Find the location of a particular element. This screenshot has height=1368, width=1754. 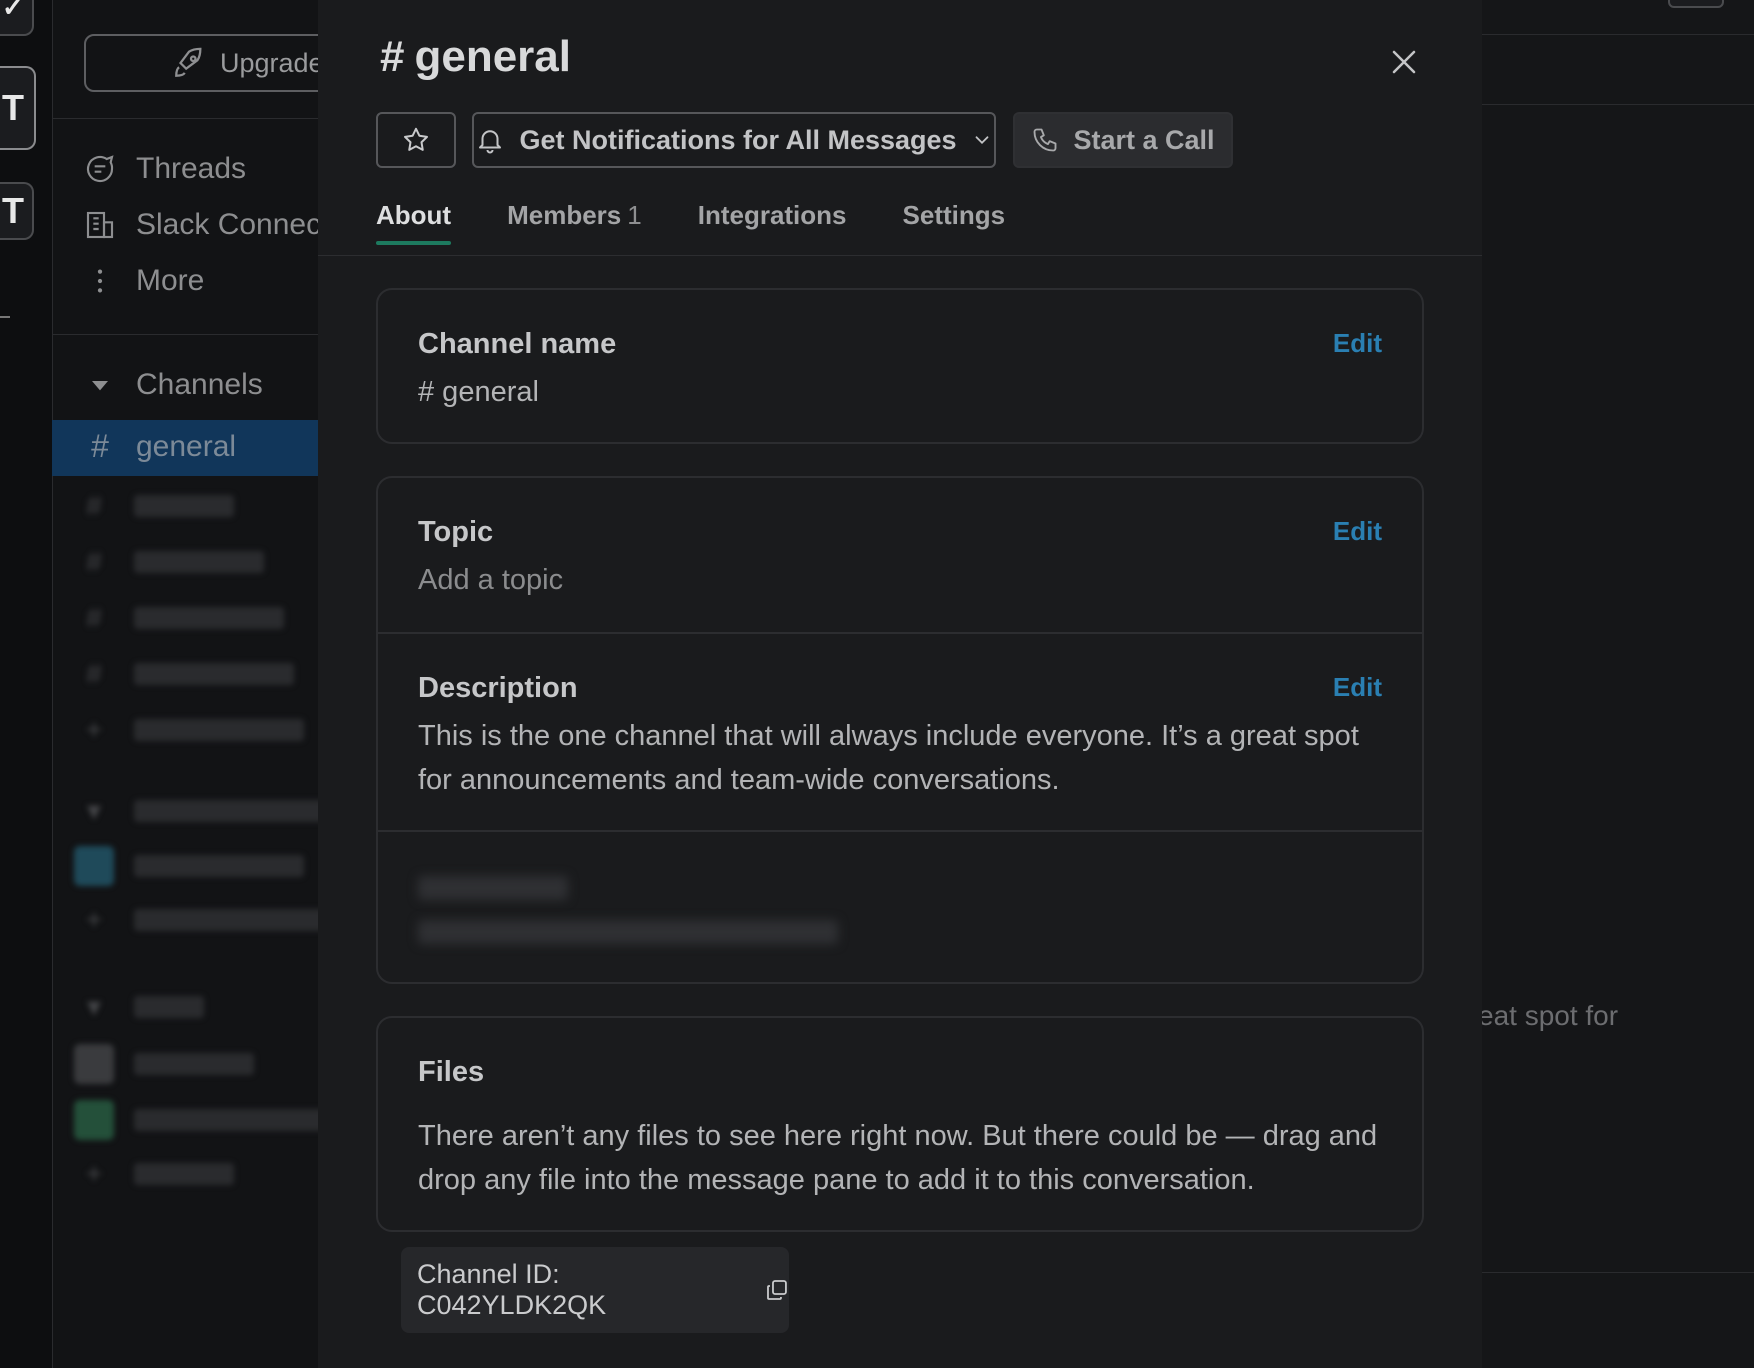

sidebar-add-apps-blurred: + is located at coordinates (154, 1174).